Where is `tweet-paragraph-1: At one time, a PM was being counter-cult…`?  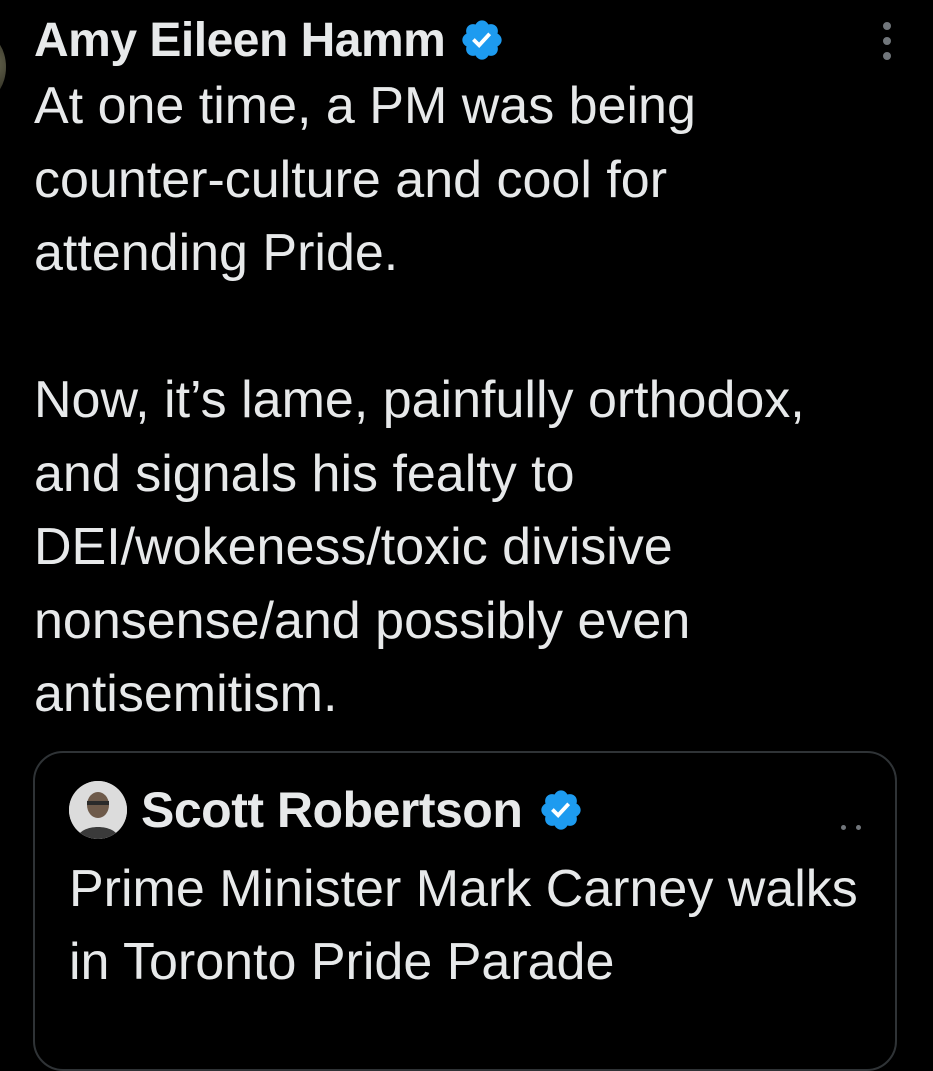 tweet-paragraph-1: At one time, a PM was being counter-cult… is located at coordinates (365, 179).